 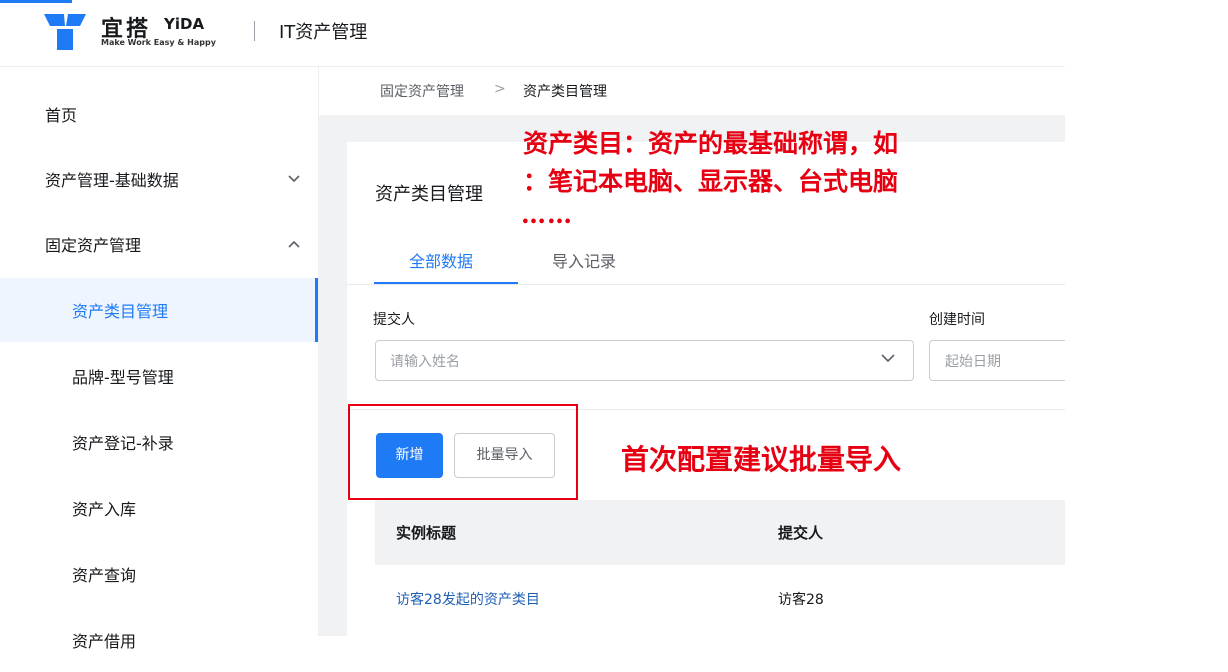 What do you see at coordinates (565, 92) in the screenshot?
I see `breadcrumb-item-current: 资产类目管理` at bounding box center [565, 92].